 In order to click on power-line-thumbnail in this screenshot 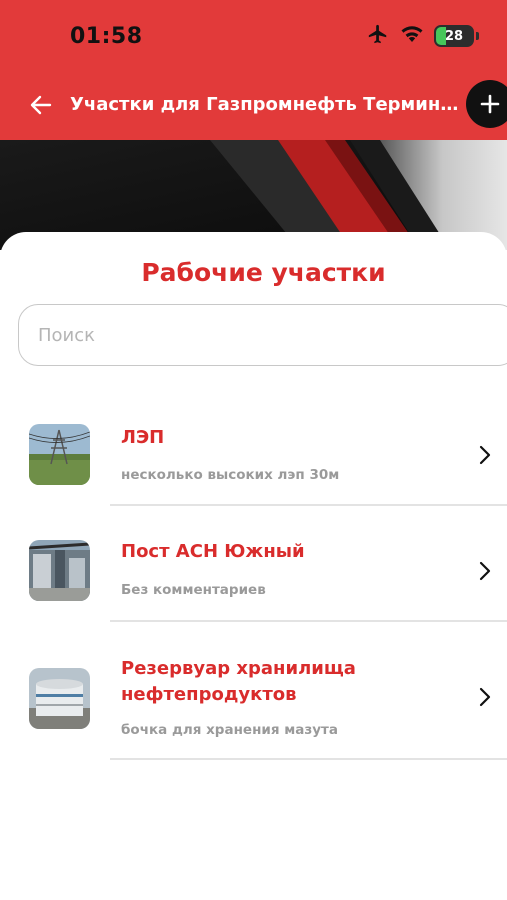, I will do `click(59, 454)`.